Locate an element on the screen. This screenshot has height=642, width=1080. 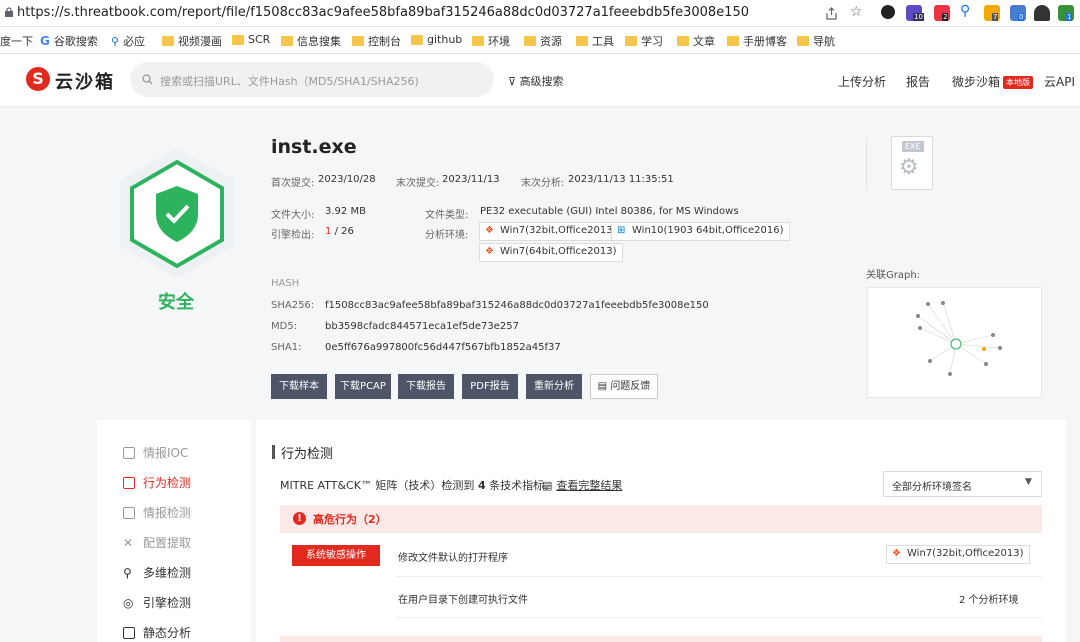
static-doc-icon is located at coordinates (129, 632).